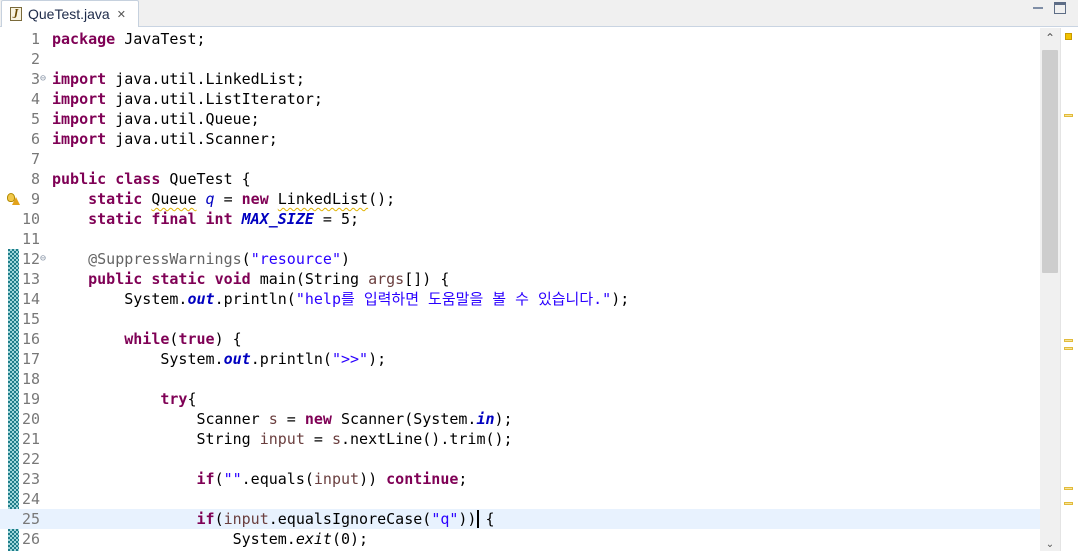  I want to click on code-text: if("".equals(input)) continue;, so click(260, 479).